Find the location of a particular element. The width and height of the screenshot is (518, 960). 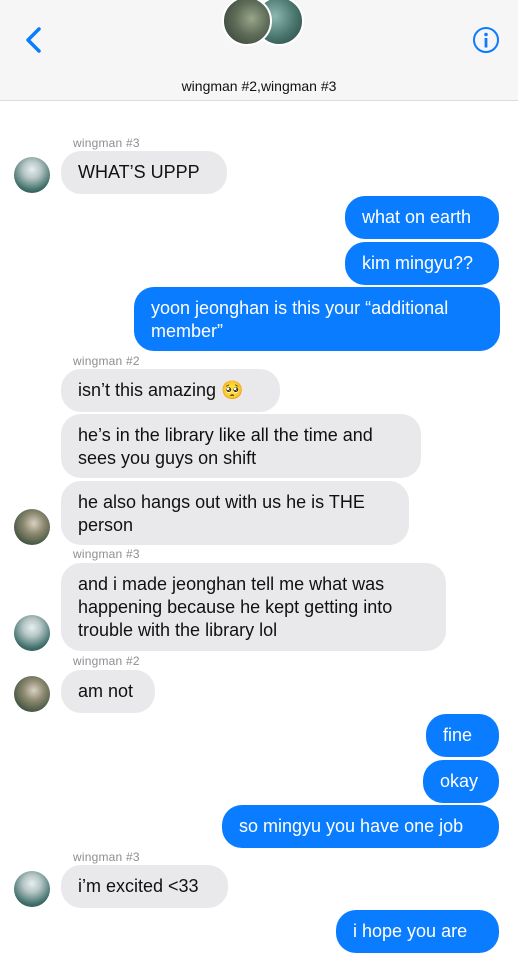

message-bubble-incoming: am not is located at coordinates (108, 691).